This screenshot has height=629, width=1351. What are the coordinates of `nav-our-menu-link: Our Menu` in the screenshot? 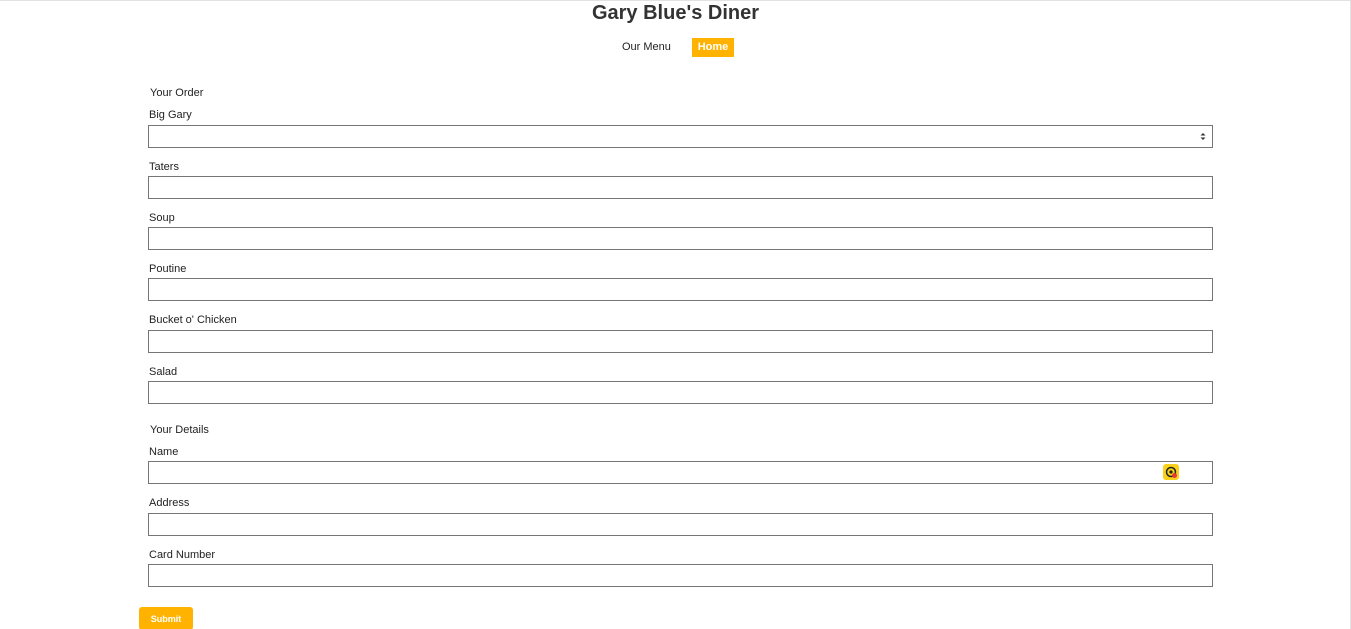 It's located at (646, 47).